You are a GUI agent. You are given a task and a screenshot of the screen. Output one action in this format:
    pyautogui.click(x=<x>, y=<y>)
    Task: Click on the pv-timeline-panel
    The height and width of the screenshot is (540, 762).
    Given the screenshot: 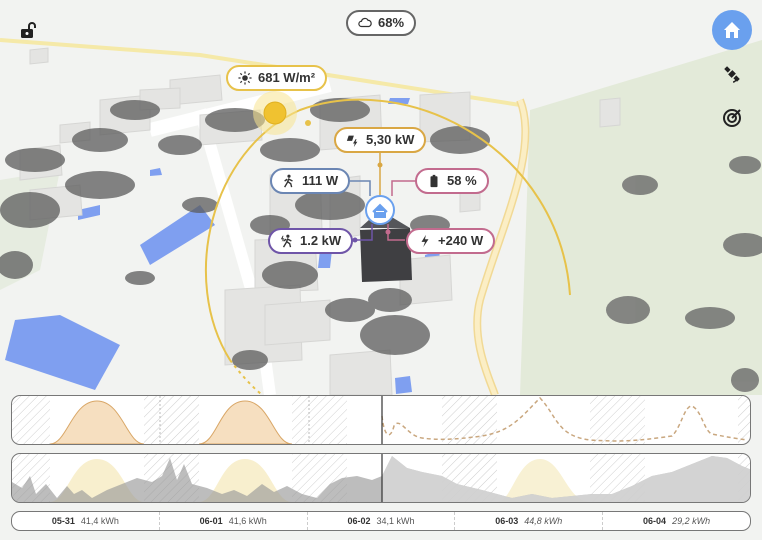 What is the action you would take?
    pyautogui.click(x=381, y=420)
    